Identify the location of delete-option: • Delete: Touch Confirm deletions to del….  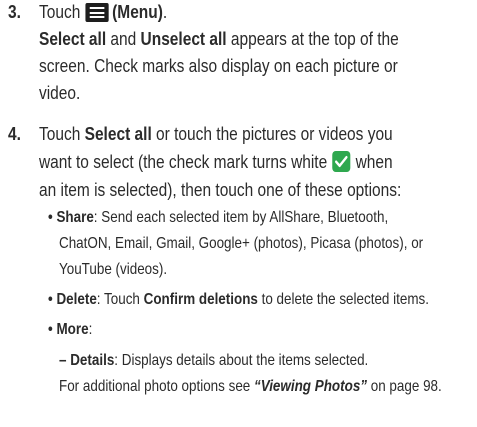
(238, 299).